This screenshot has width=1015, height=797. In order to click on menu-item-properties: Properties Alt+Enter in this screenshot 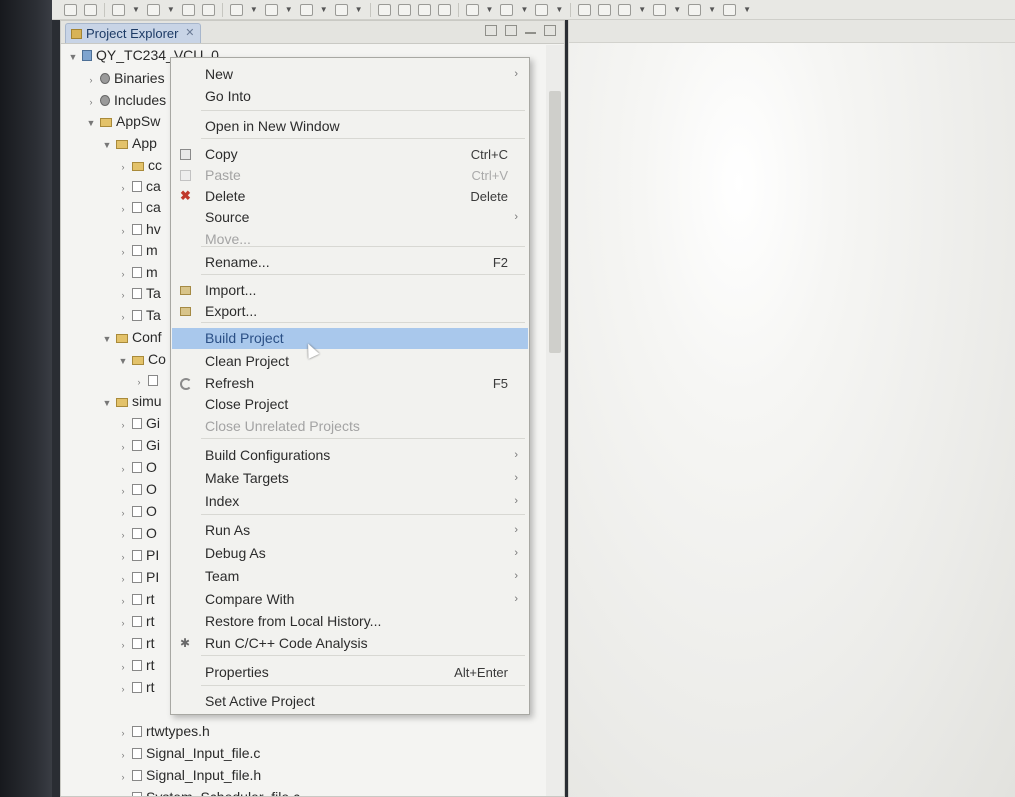, I will do `click(350, 672)`.